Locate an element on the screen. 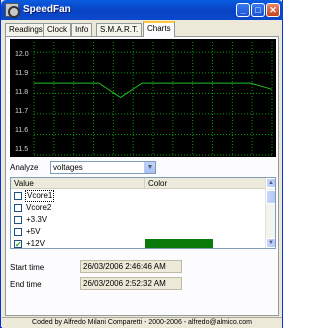 The width and height of the screenshot is (320, 328). y-tick-label: 11.6 is located at coordinates (22, 130).